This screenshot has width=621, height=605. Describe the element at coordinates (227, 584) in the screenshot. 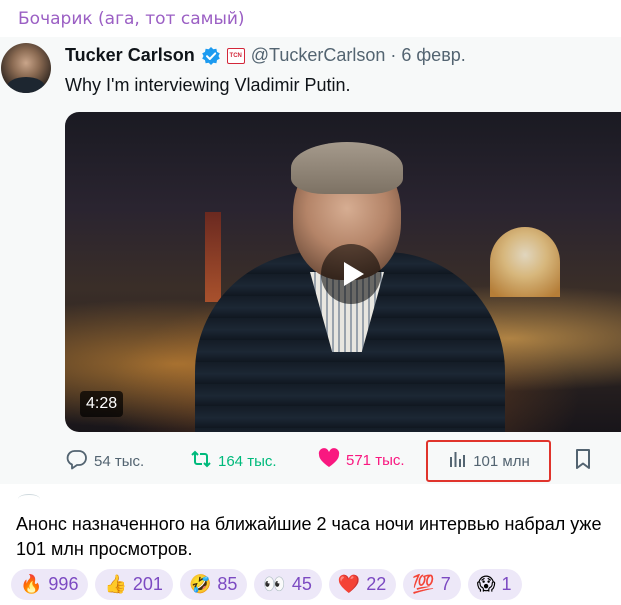

I see `reaction-count: 85` at that location.